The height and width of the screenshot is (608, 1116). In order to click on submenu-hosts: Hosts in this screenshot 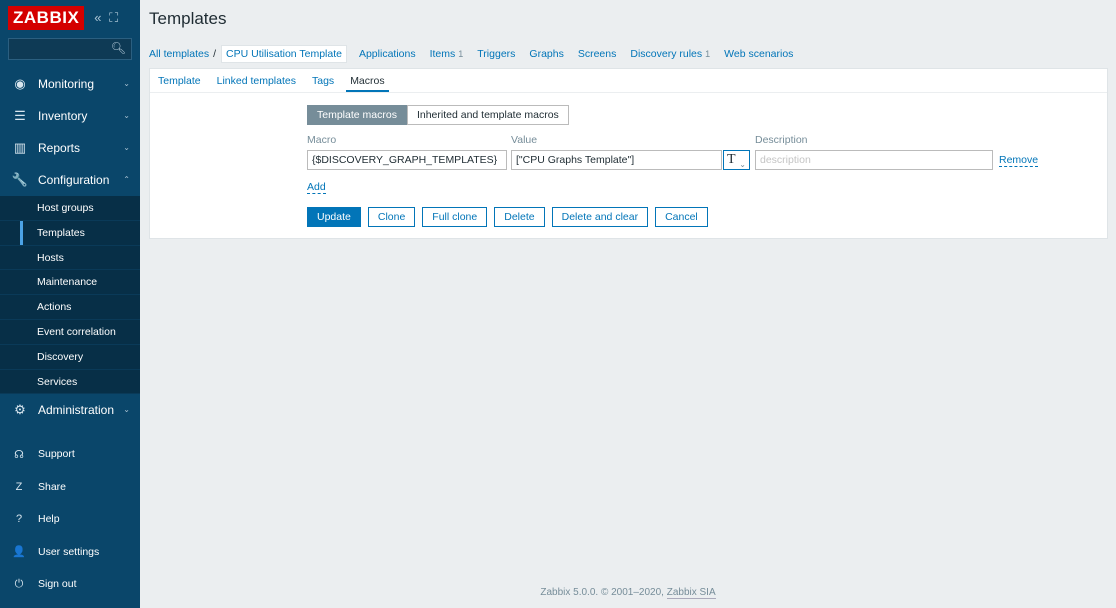, I will do `click(70, 258)`.